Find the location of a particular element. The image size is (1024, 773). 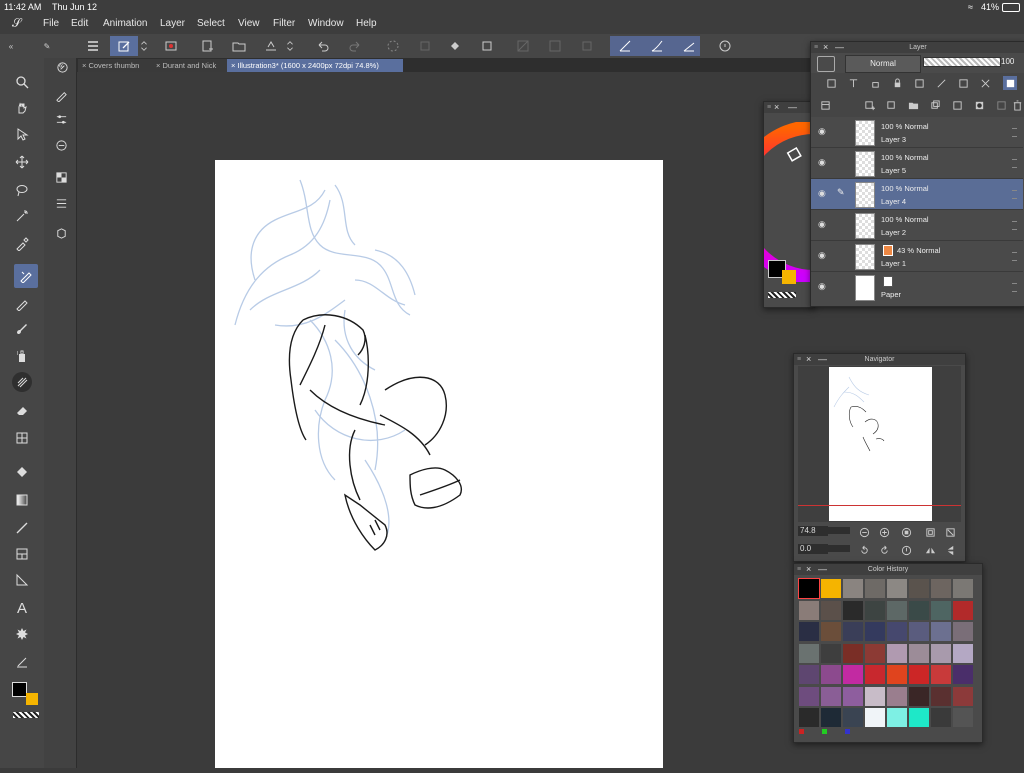

blend-mode-select: Normal is located at coordinates (883, 64).